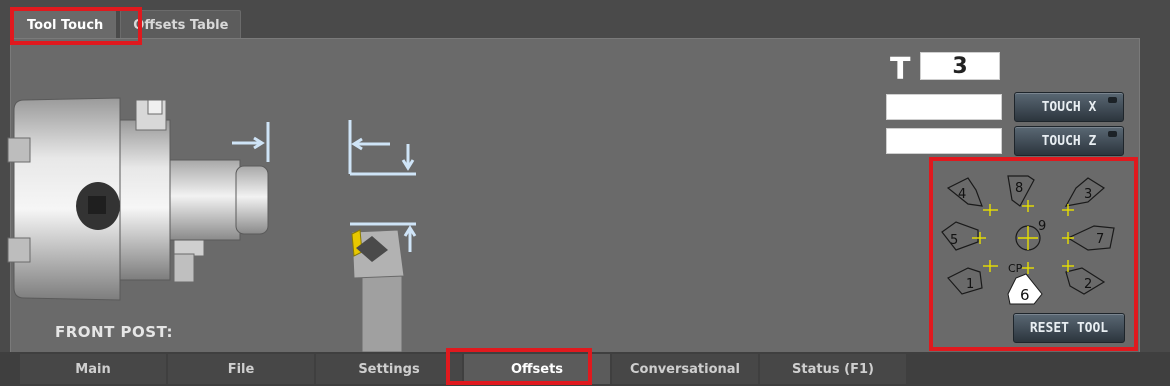 This screenshot has width=1170, height=386. Describe the element at coordinates (685, 369) in the screenshot. I see `tab-conversational: Conversational` at that location.